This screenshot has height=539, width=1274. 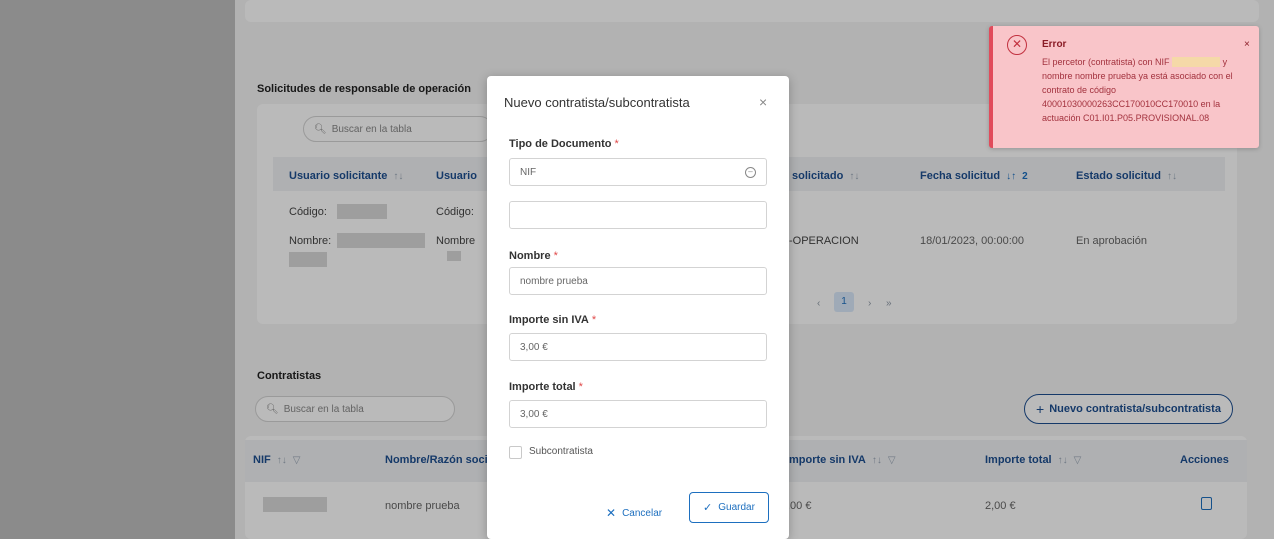 What do you see at coordinates (642, 513) in the screenshot?
I see `cancel-label: Cancelar` at bounding box center [642, 513].